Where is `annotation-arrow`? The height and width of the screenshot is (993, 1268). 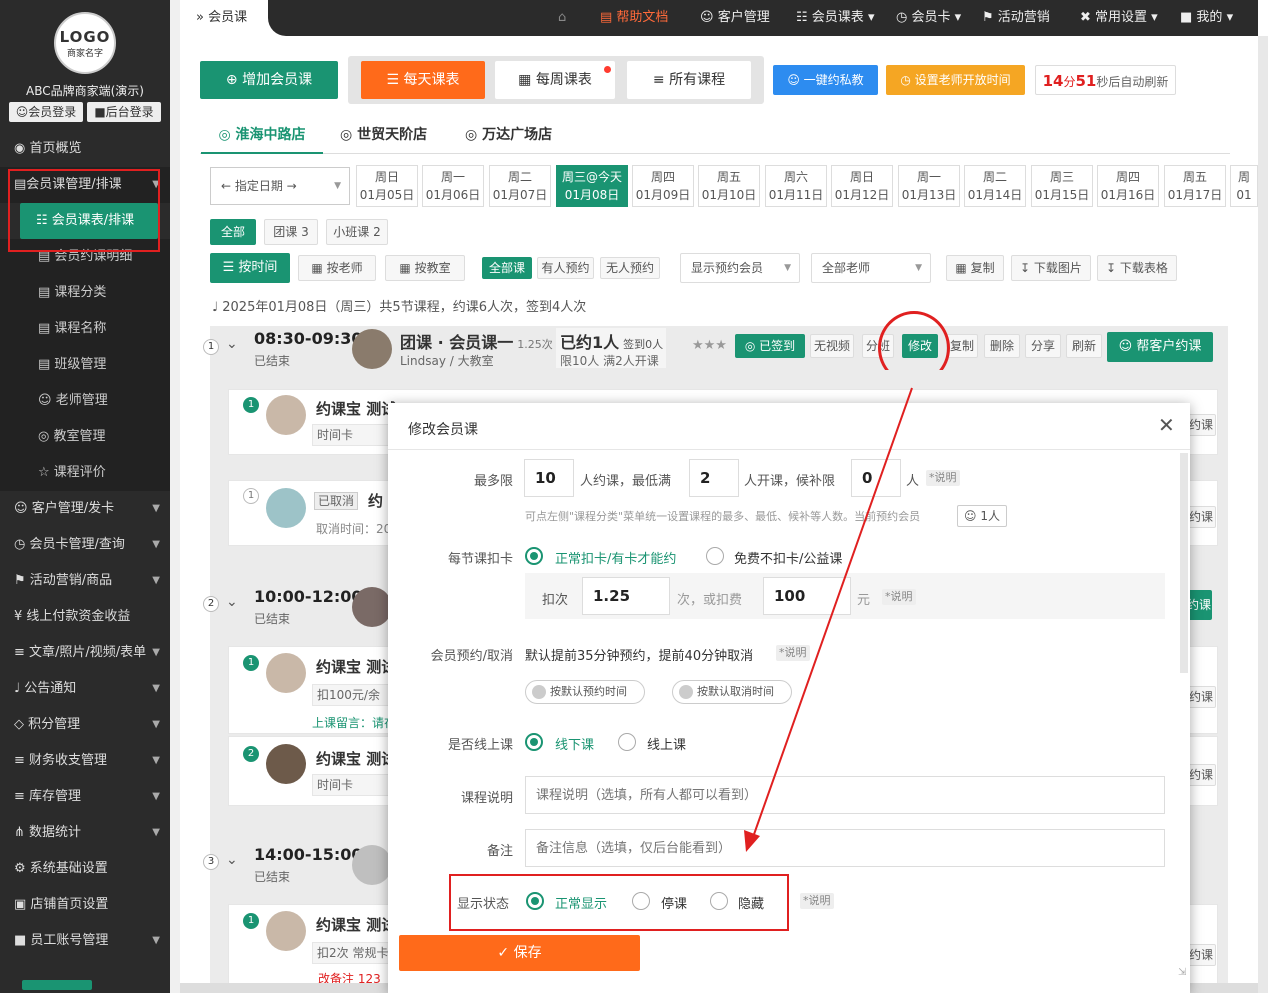
annotation-arrow is located at coordinates (828, 619).